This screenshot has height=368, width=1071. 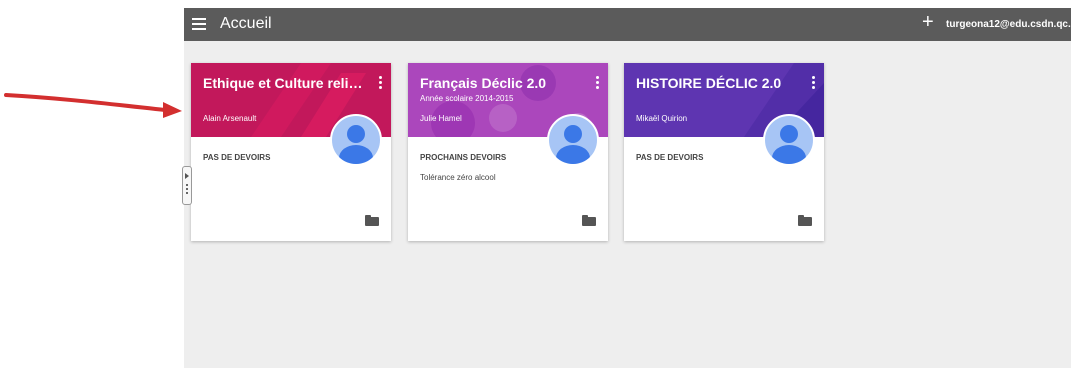 I want to click on teacher-name: Julie Hamel, so click(x=441, y=118).